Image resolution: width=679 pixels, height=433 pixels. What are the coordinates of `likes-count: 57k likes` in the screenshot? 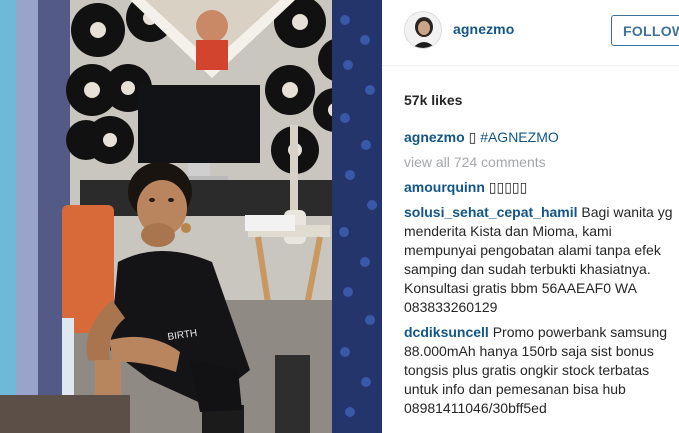 It's located at (433, 100).